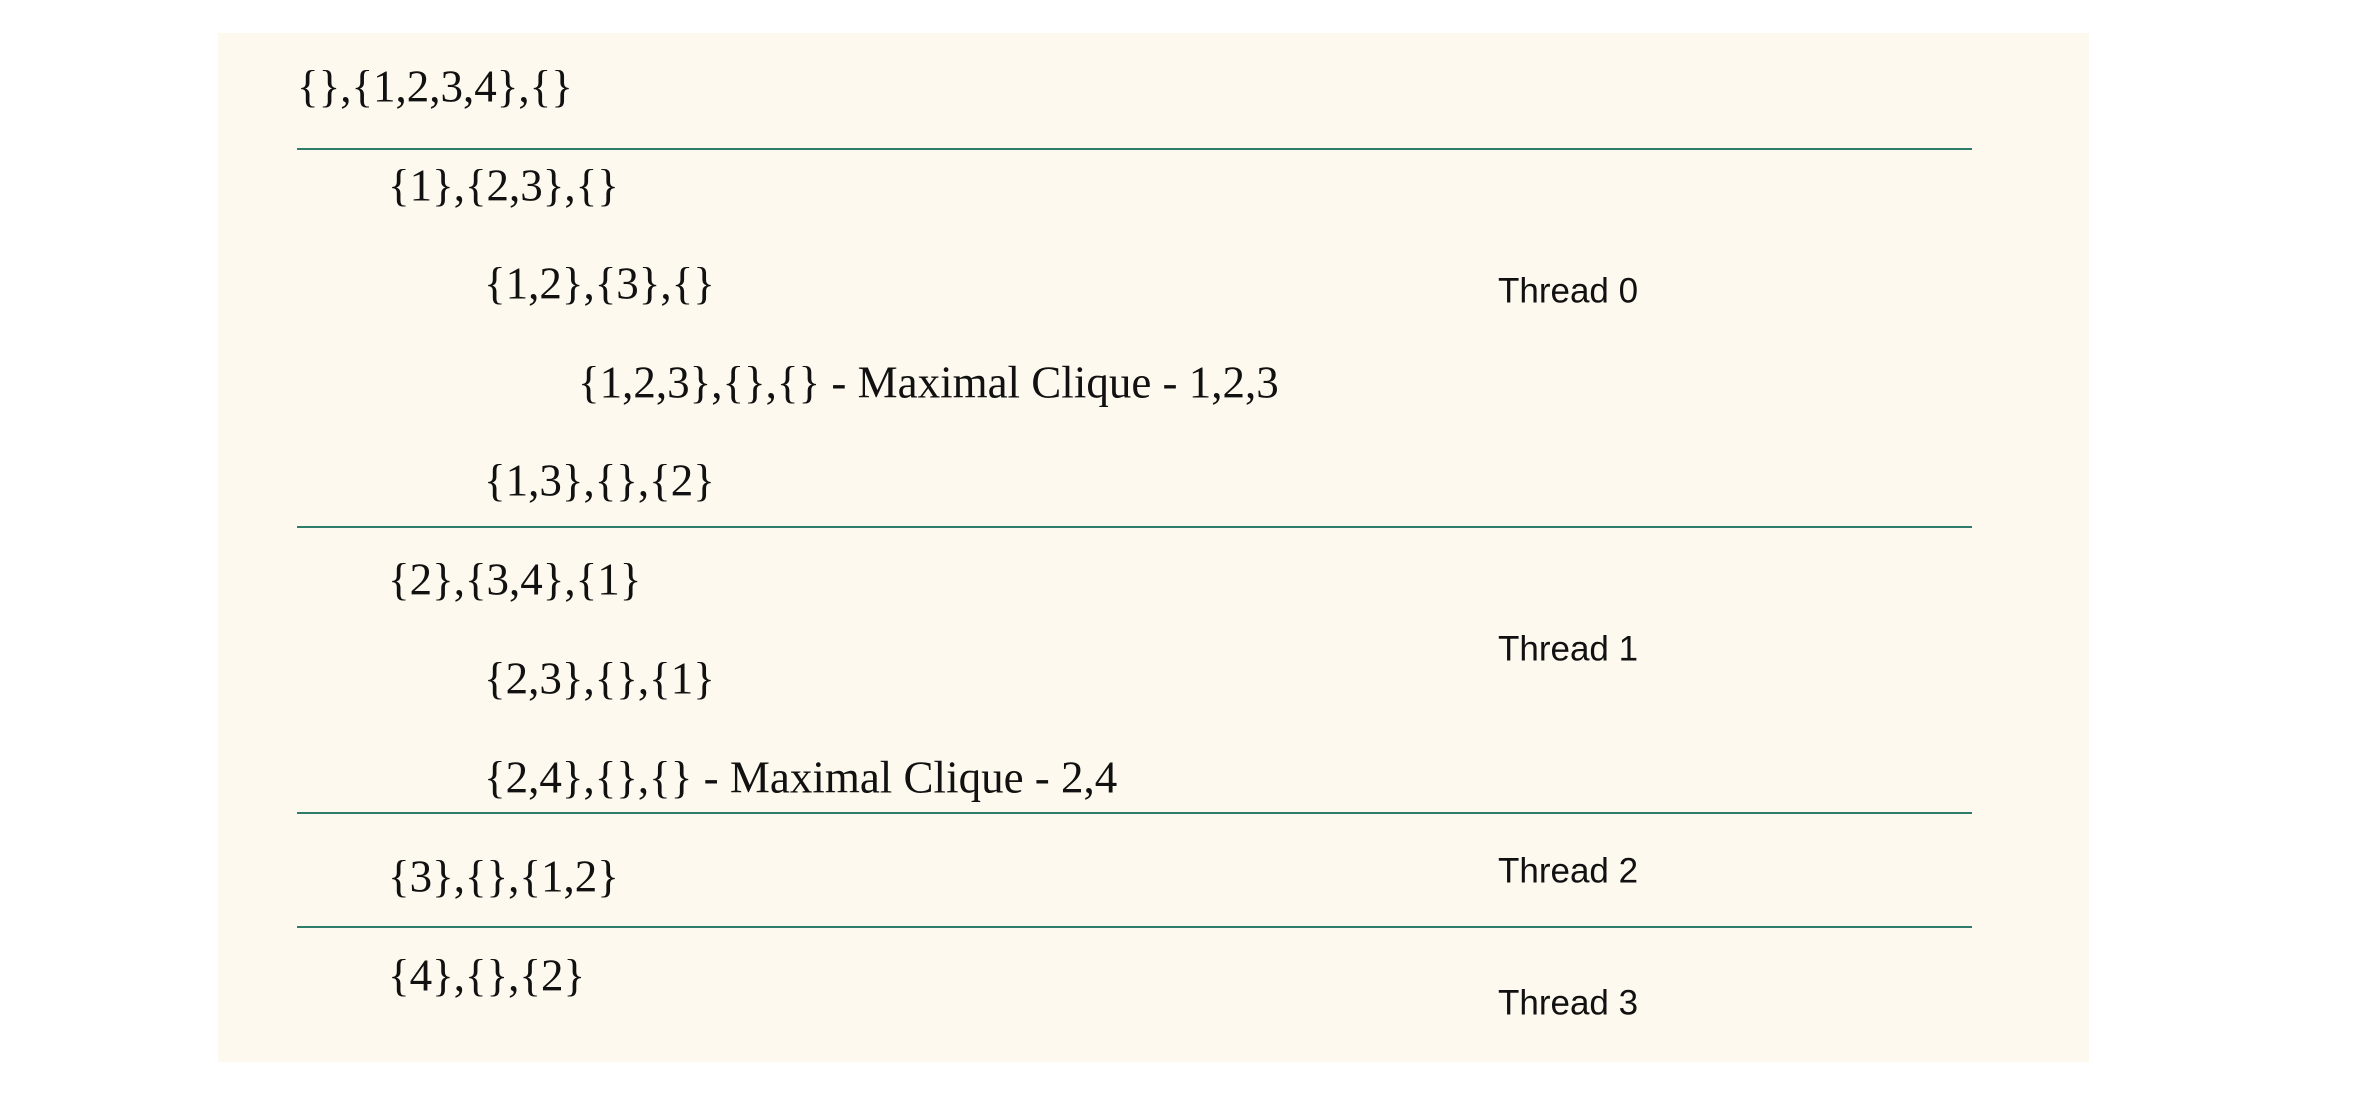 This screenshot has height=1116, width=2355. What do you see at coordinates (1568, 1003) in the screenshot?
I see `thread-label-3: Thread 3` at bounding box center [1568, 1003].